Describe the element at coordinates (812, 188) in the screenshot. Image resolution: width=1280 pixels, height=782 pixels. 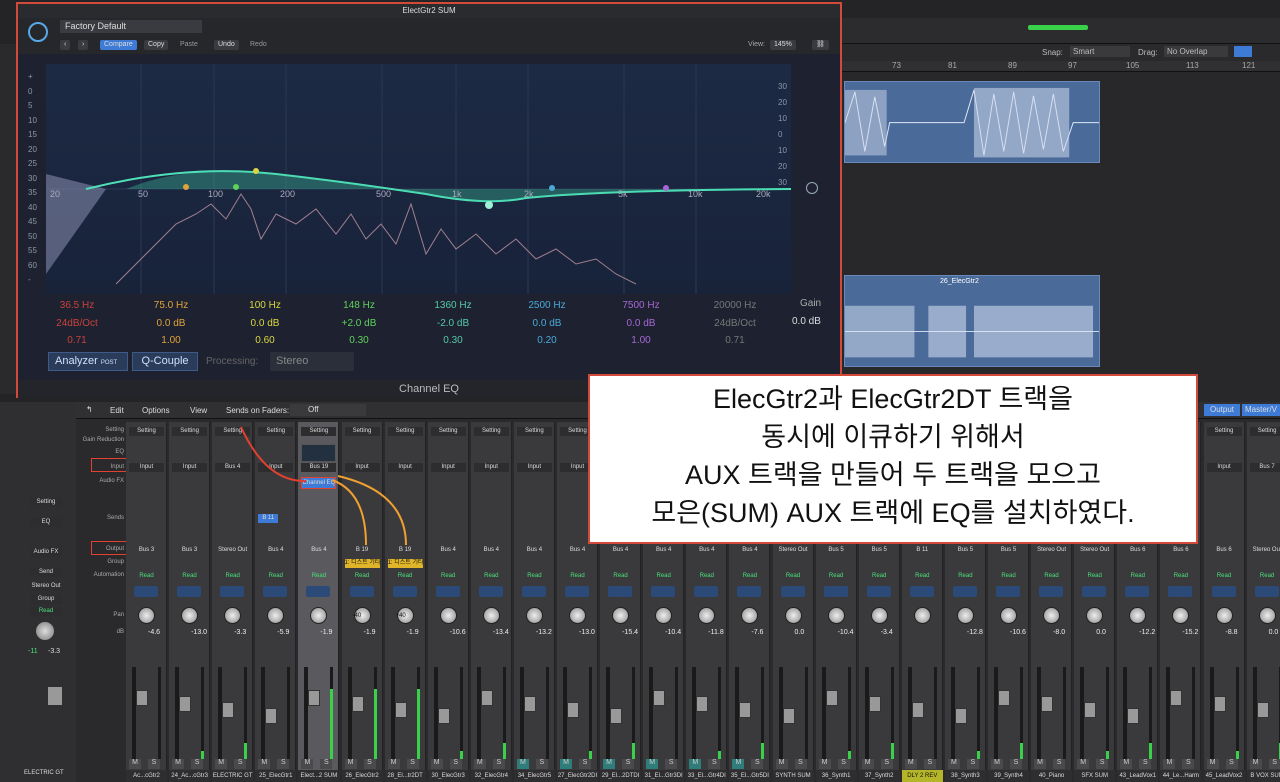
I see `gain-knob` at that location.